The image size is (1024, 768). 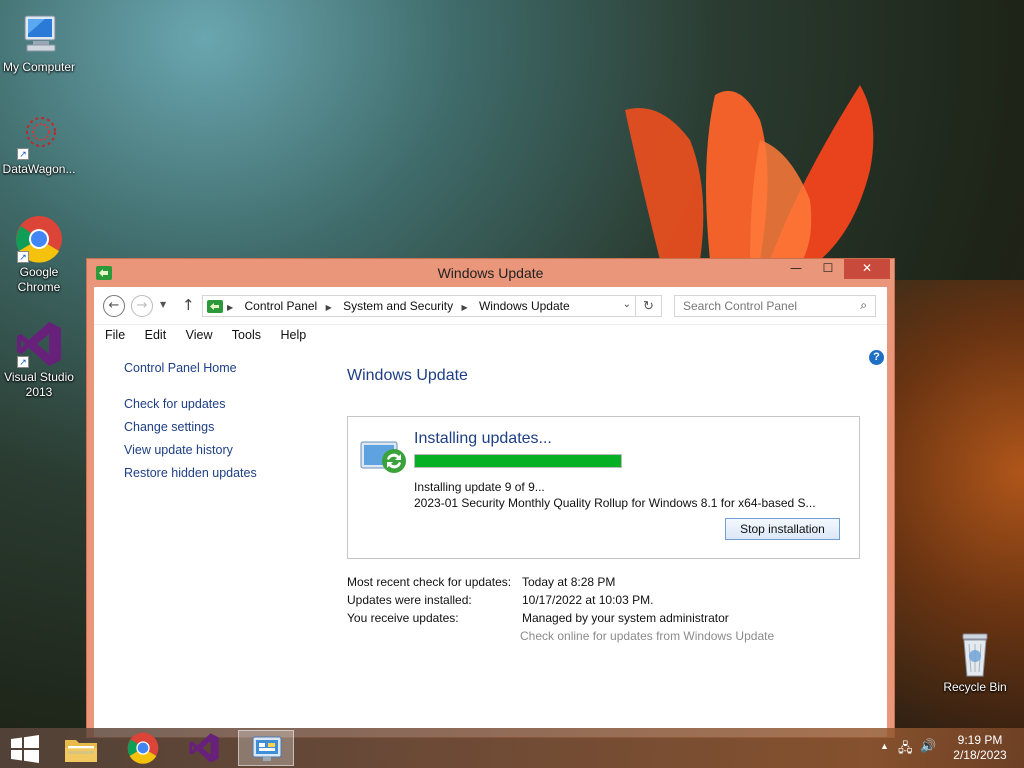 What do you see at coordinates (39, 344) in the screenshot?
I see `visual-studio-icon: ↗` at bounding box center [39, 344].